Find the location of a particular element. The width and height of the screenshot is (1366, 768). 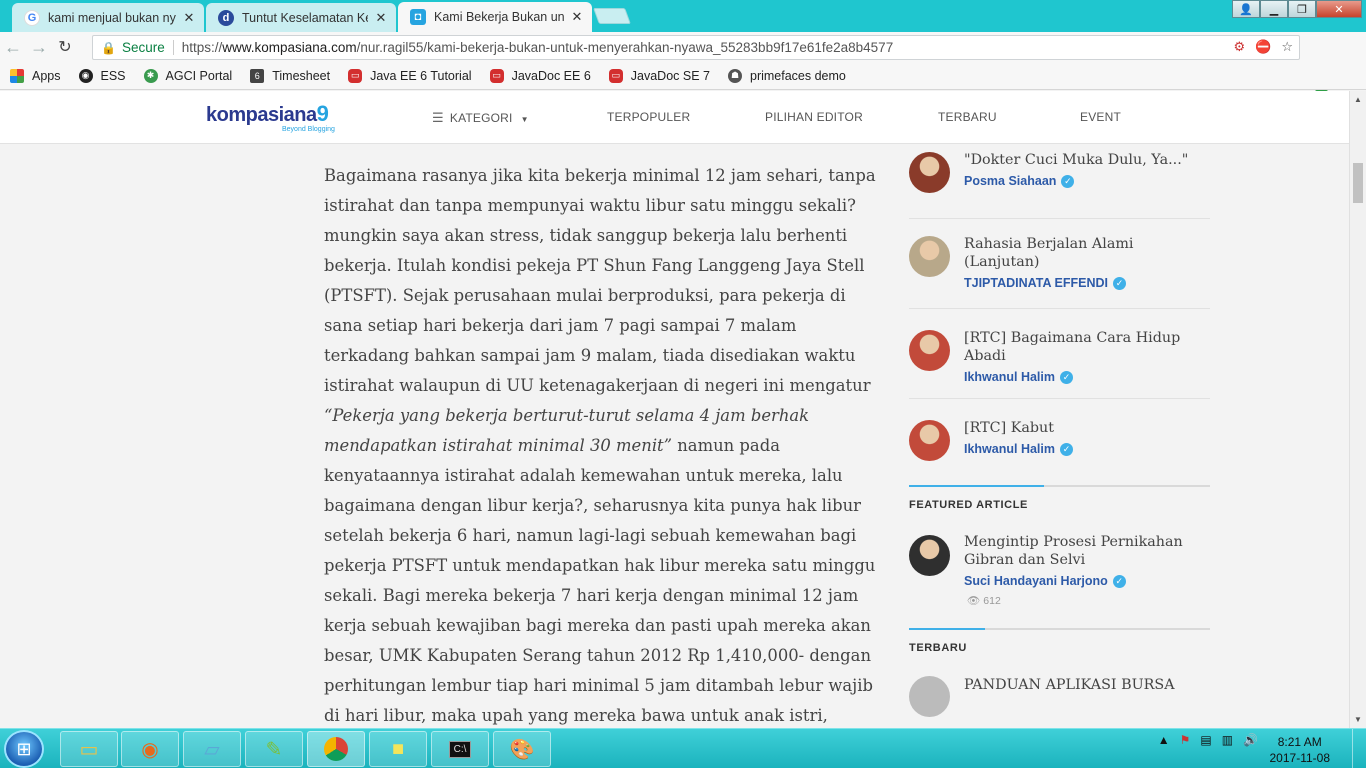

verified-icon: ✓ is located at coordinates (1119, 283).